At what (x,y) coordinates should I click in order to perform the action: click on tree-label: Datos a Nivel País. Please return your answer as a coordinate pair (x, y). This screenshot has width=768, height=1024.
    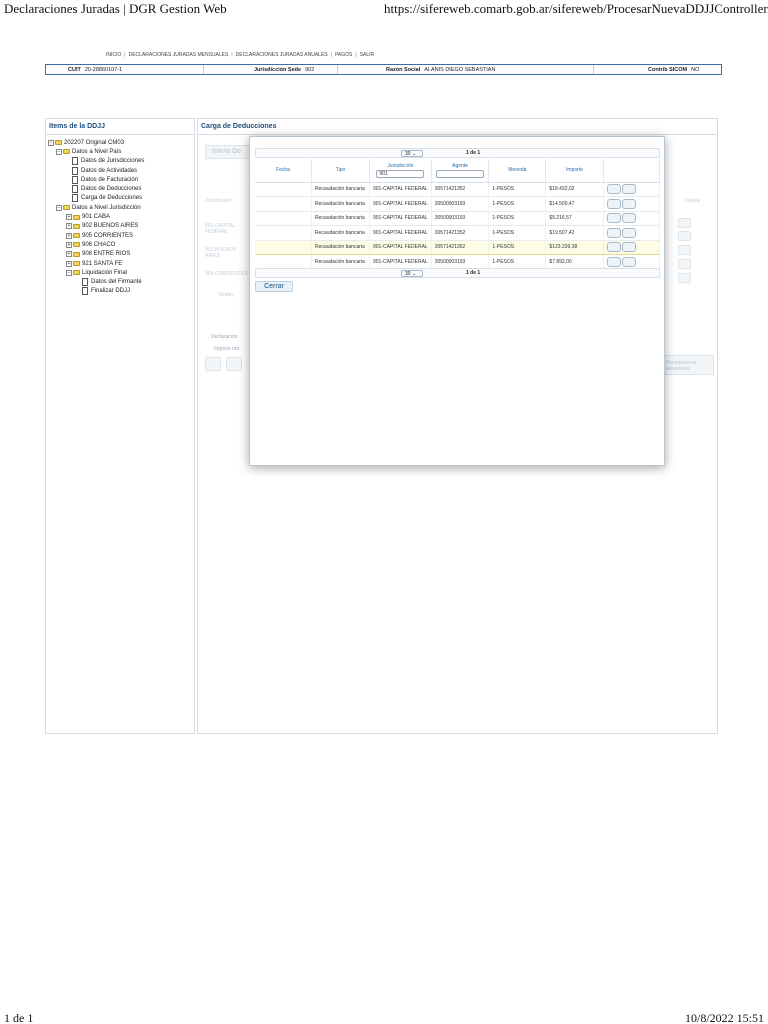
    Looking at the image, I should click on (97, 151).